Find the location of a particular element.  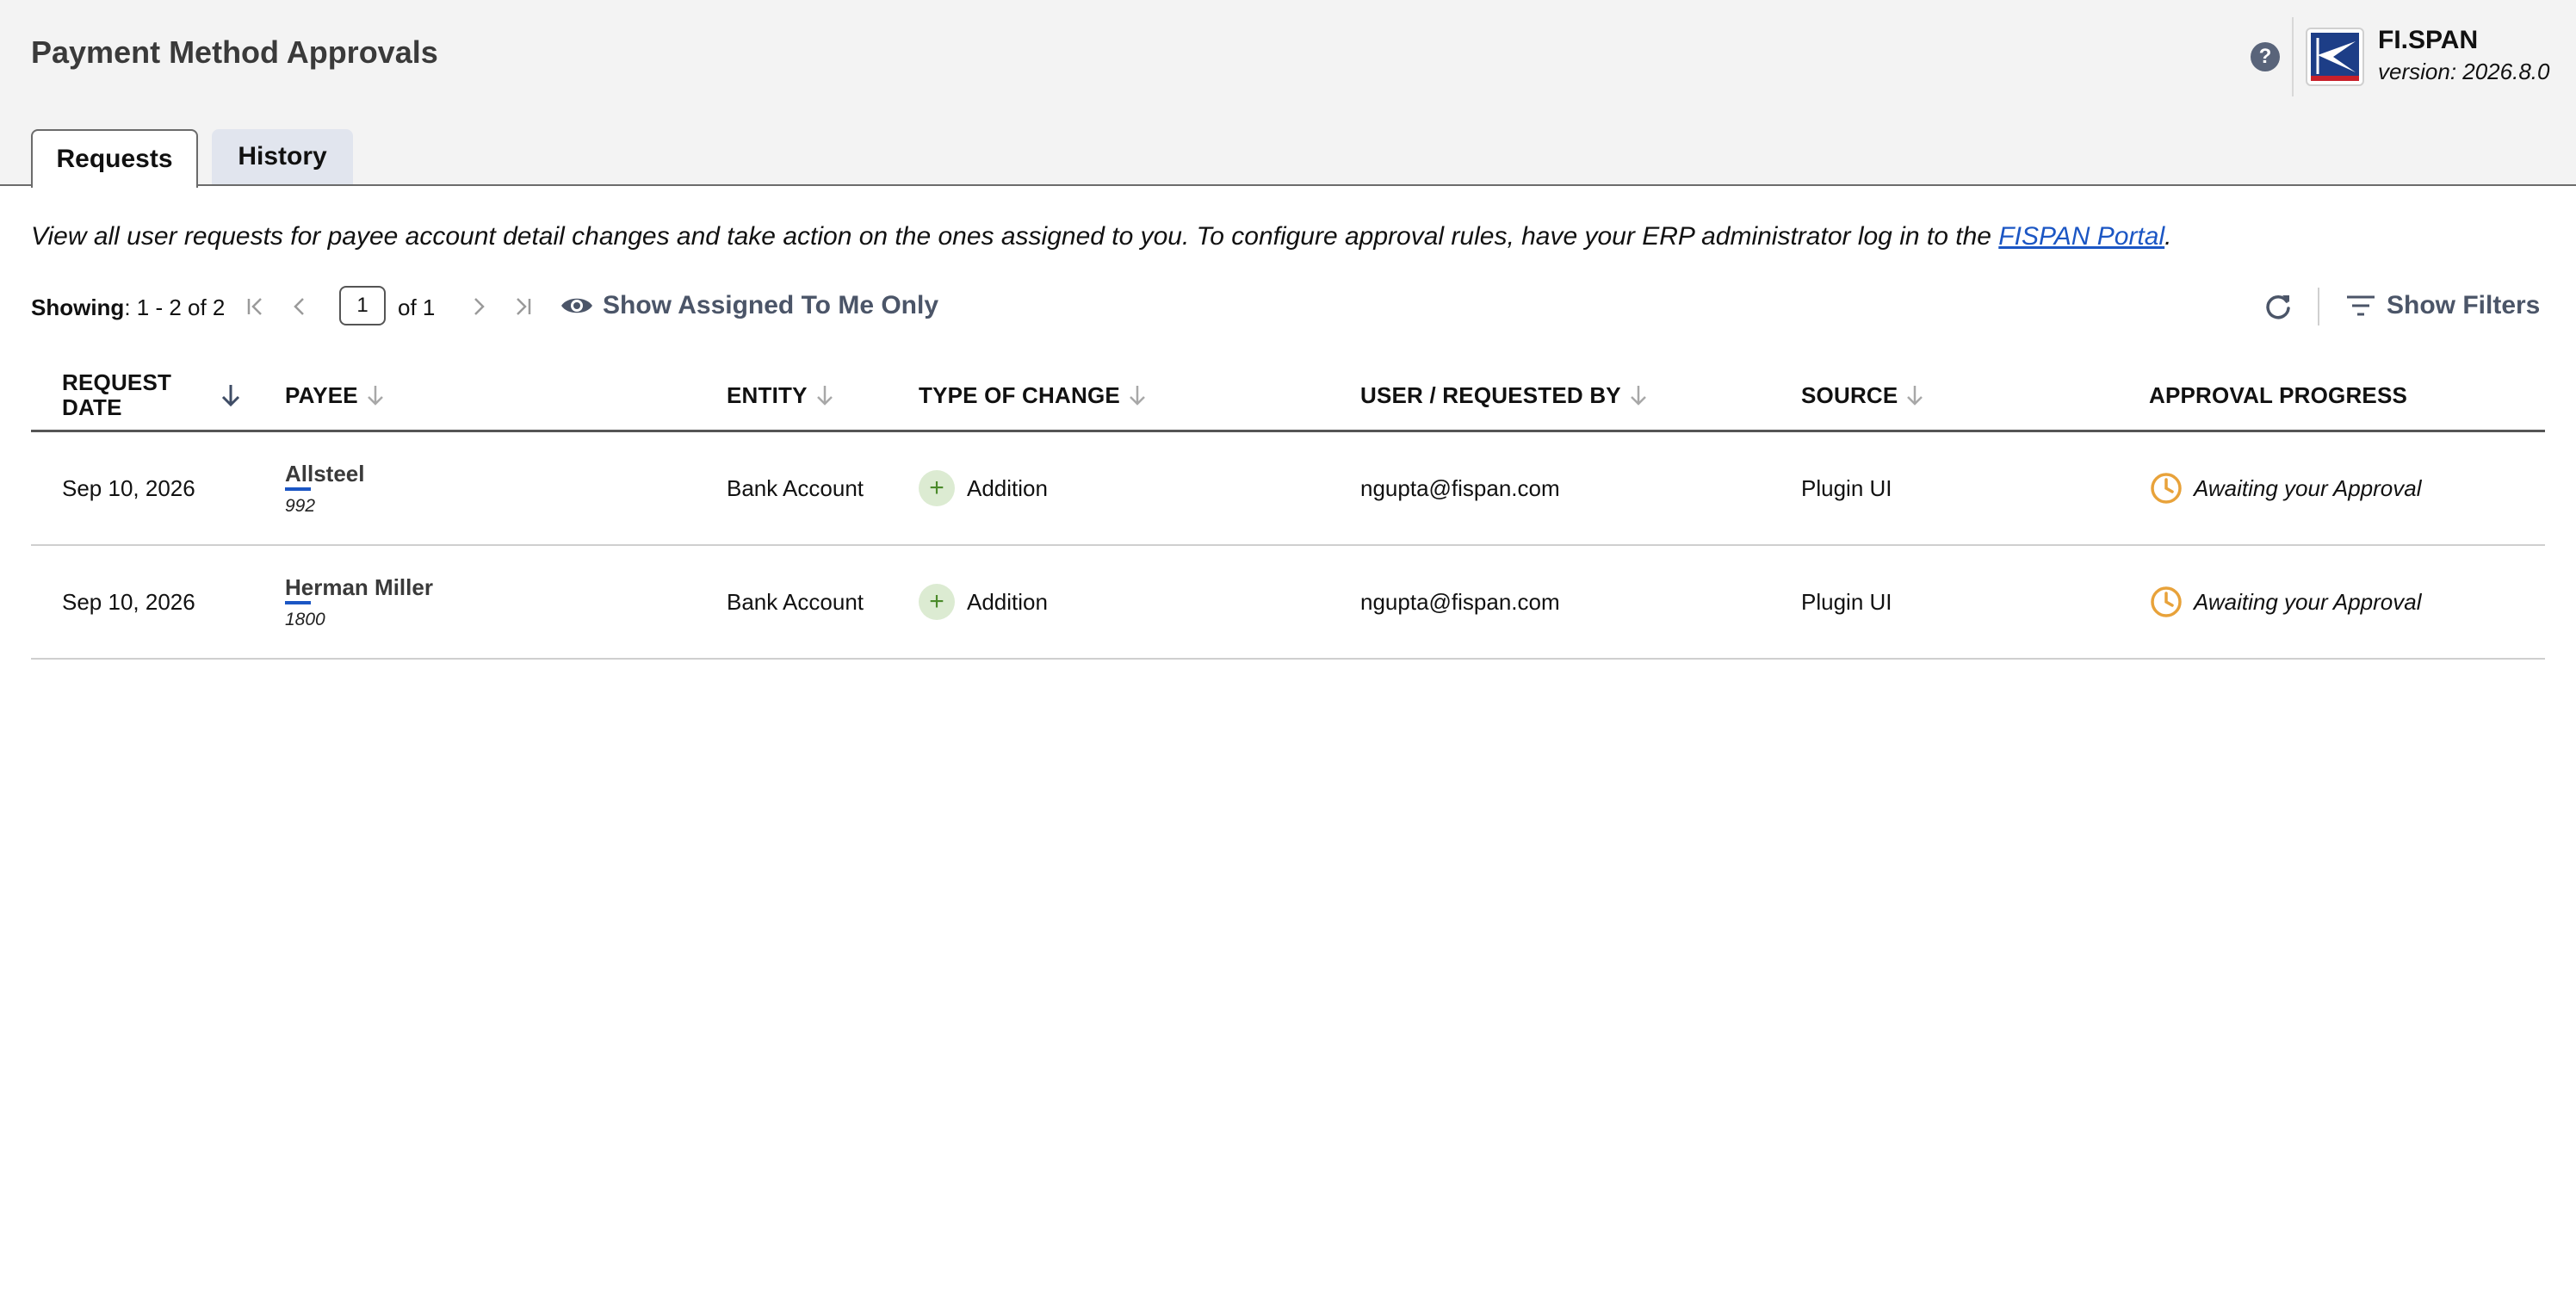

column-approval-progress-label: APPROVAL PROGRESS is located at coordinates (2278, 395).